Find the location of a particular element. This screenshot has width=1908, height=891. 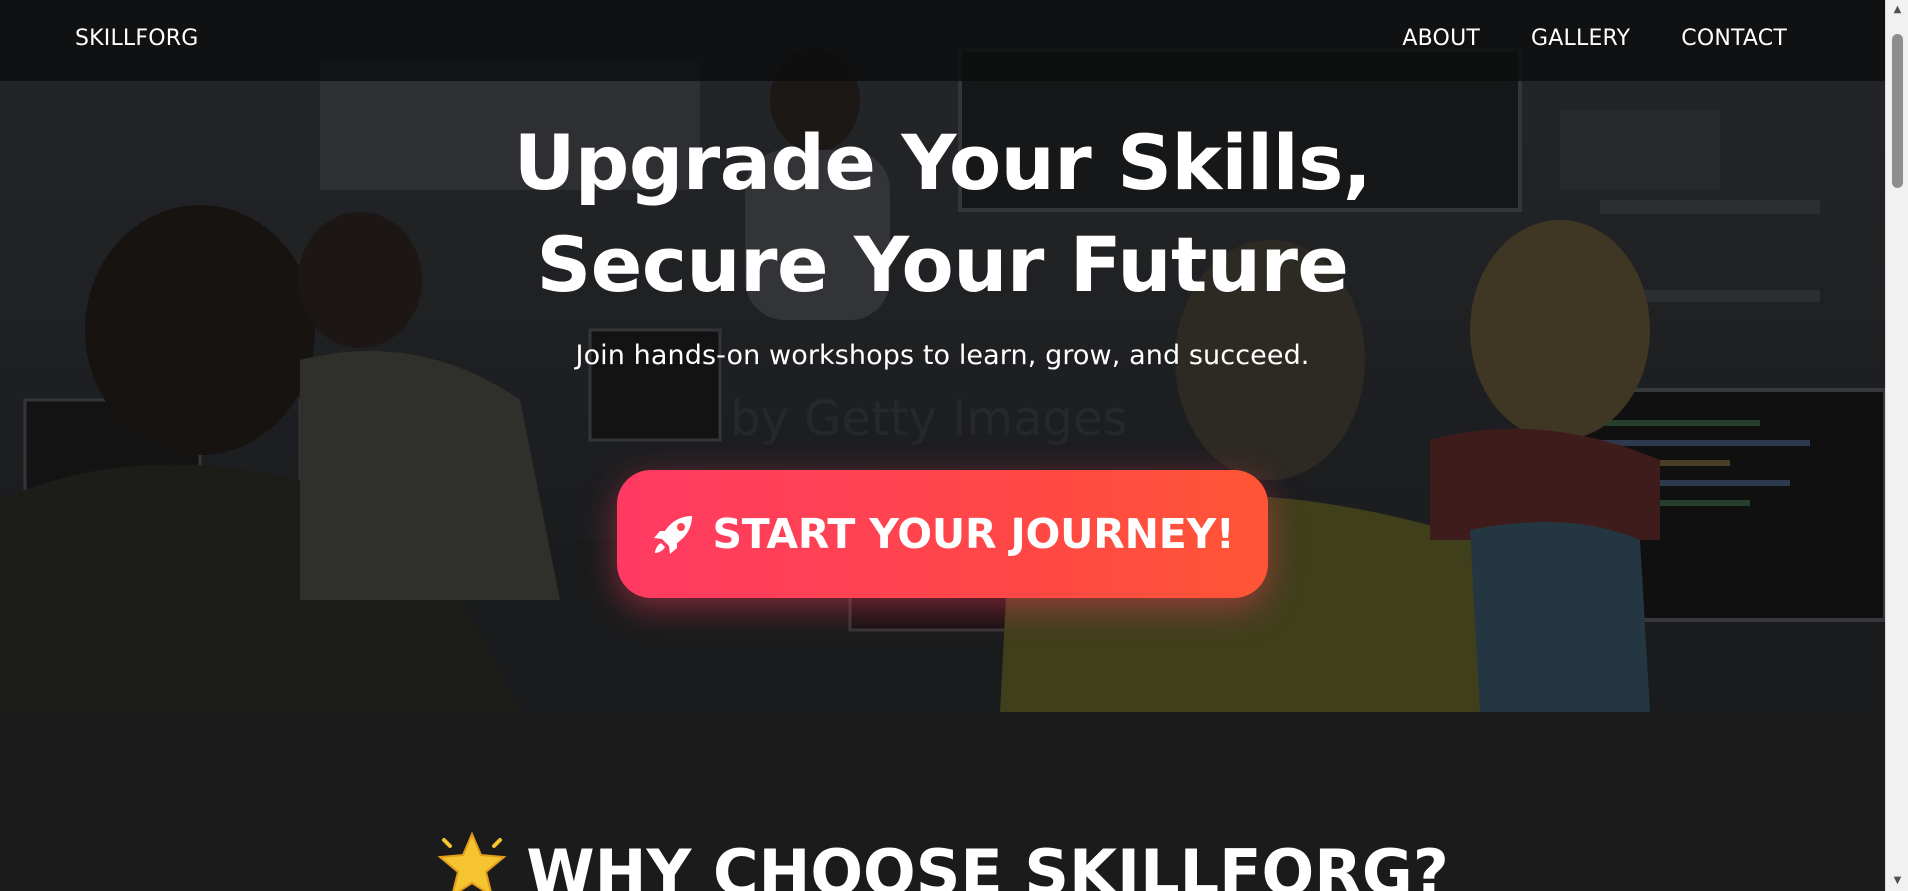

vertical-scrollbar: ▲ ▼ is located at coordinates (1896, 445).